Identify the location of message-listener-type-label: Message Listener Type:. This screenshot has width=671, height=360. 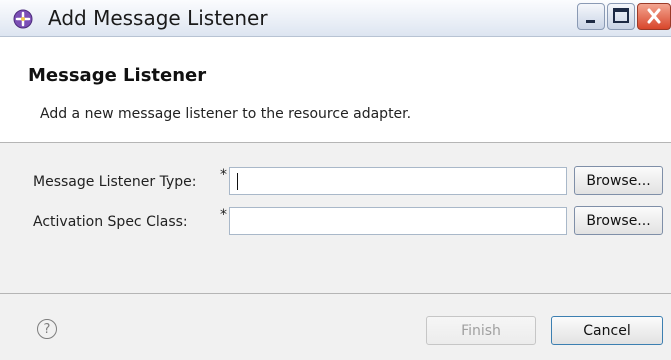
(115, 182).